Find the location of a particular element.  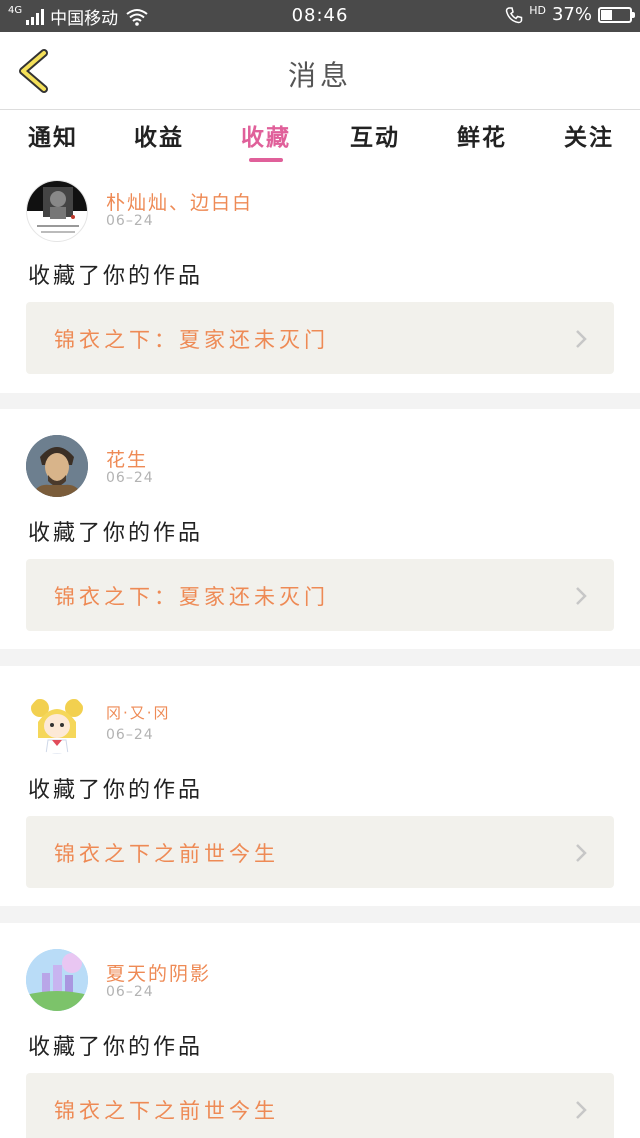

battery-fill is located at coordinates (607, 14).